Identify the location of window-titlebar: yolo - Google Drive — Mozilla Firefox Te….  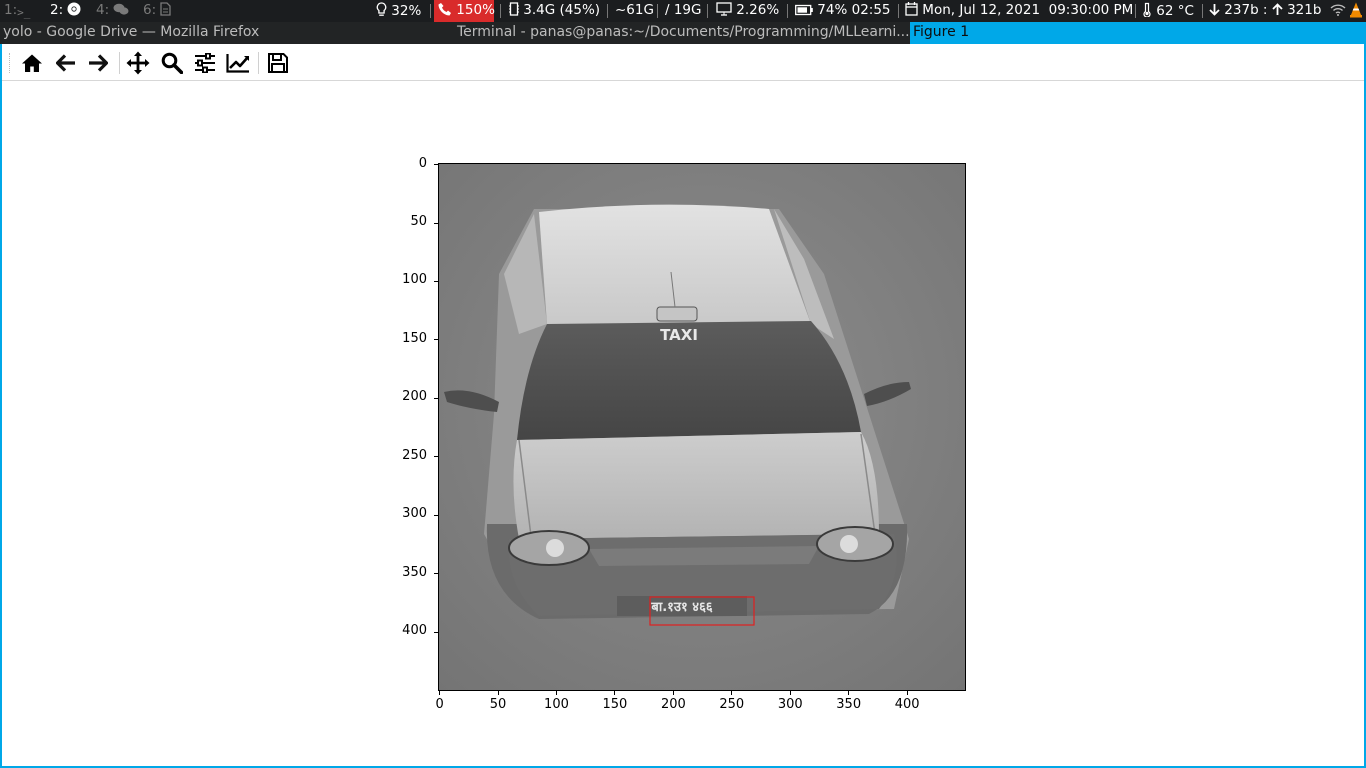
(683, 33).